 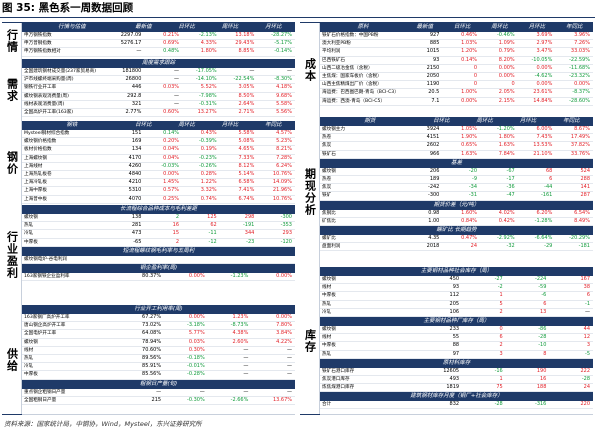 What do you see at coordinates (456, 337) in the screenshot?
I see `cell-v: 55` at bounding box center [456, 337].